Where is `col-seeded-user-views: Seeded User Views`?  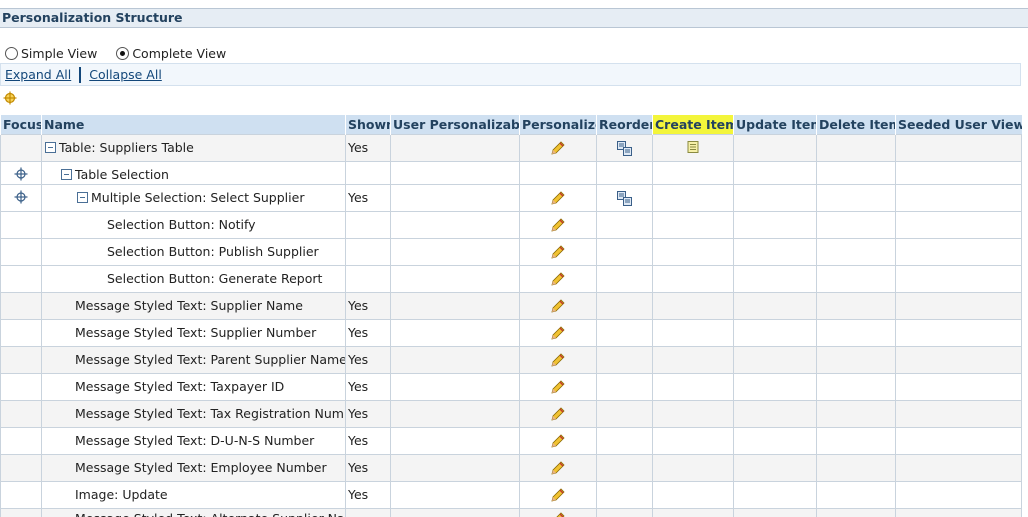 col-seeded-user-views: Seeded User Views is located at coordinates (958, 124).